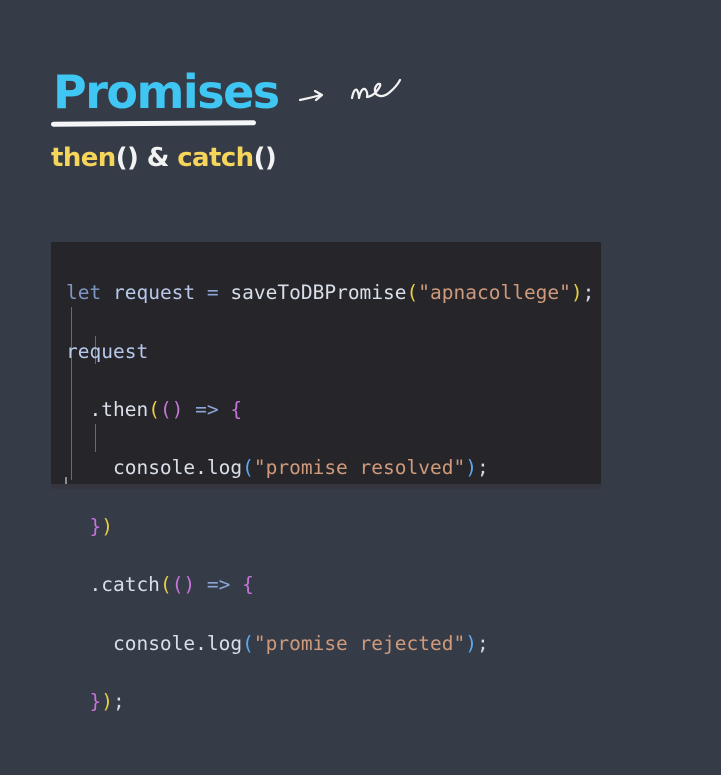  I want to click on token-keyword: let, so click(84, 293).